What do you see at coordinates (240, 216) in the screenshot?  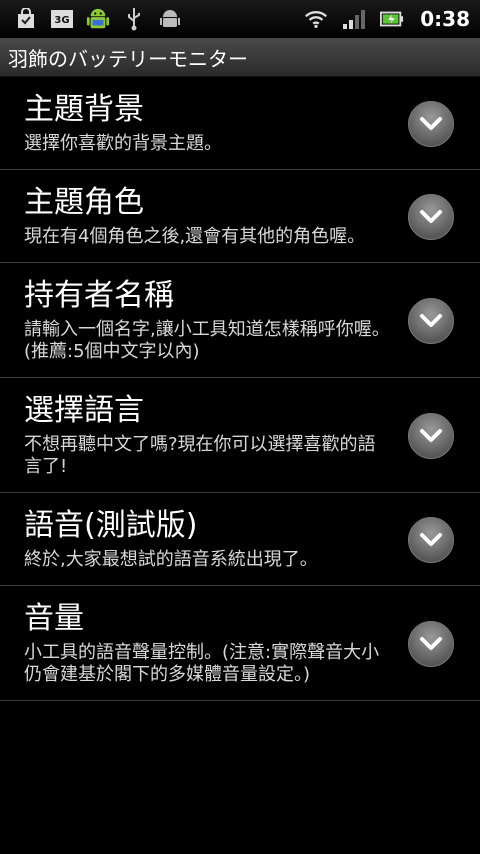 I see `setting-theme-character: 主題角色 現在有4個角色之後,還會有其他的角色喔。` at bounding box center [240, 216].